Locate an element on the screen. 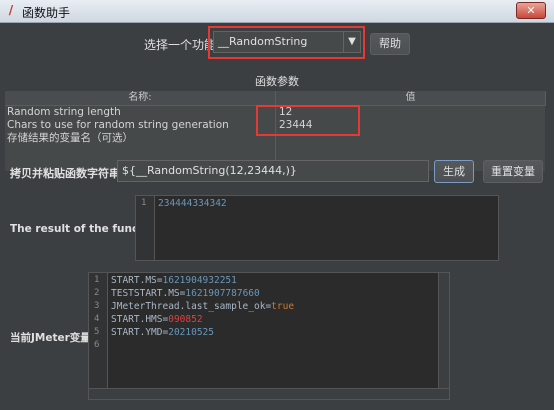 The height and width of the screenshot is (410, 554). variable-line: START.HMS=090852 is located at coordinates (157, 319).